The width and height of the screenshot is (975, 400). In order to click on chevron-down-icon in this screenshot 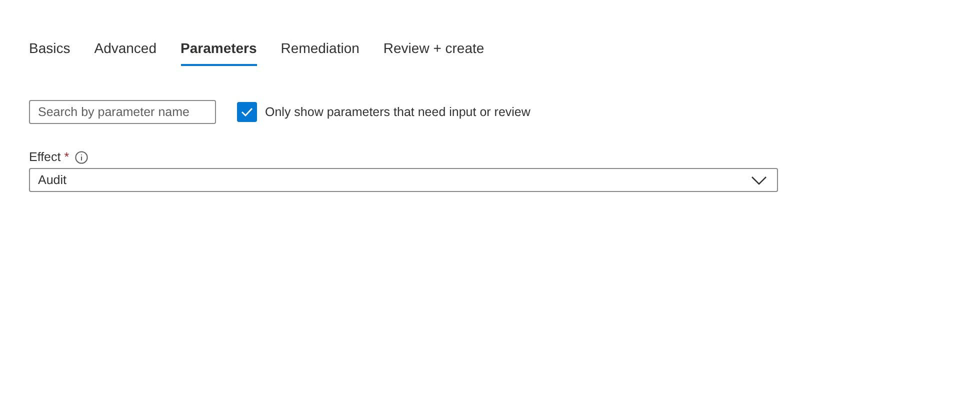, I will do `click(759, 180)`.